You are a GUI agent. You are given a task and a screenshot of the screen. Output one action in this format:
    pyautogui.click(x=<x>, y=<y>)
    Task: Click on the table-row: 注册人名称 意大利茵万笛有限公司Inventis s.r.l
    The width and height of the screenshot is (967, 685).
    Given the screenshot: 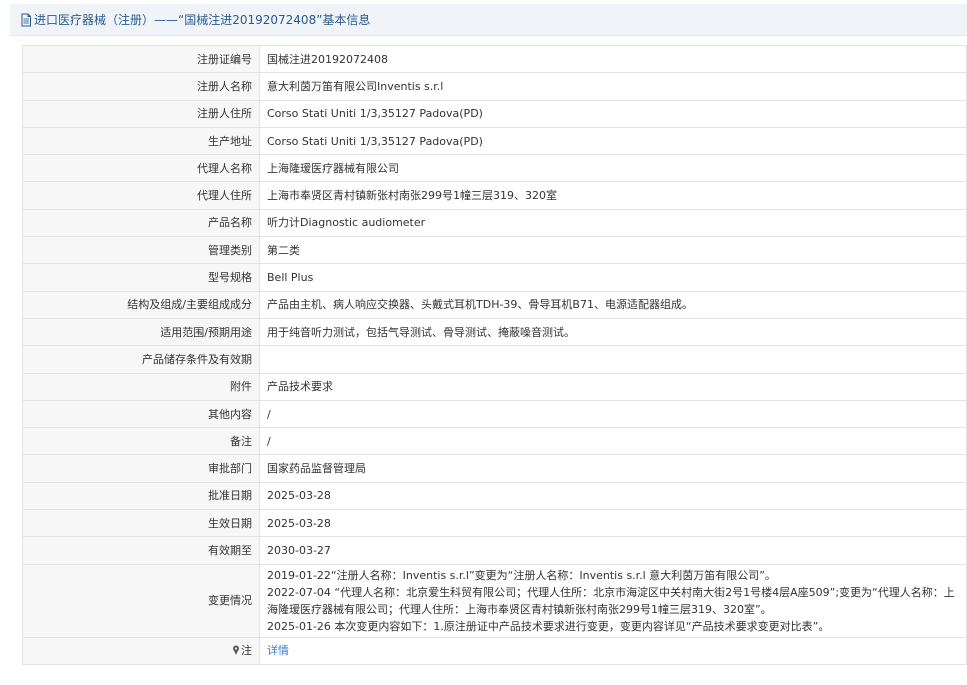 What is the action you would take?
    pyautogui.click(x=494, y=86)
    